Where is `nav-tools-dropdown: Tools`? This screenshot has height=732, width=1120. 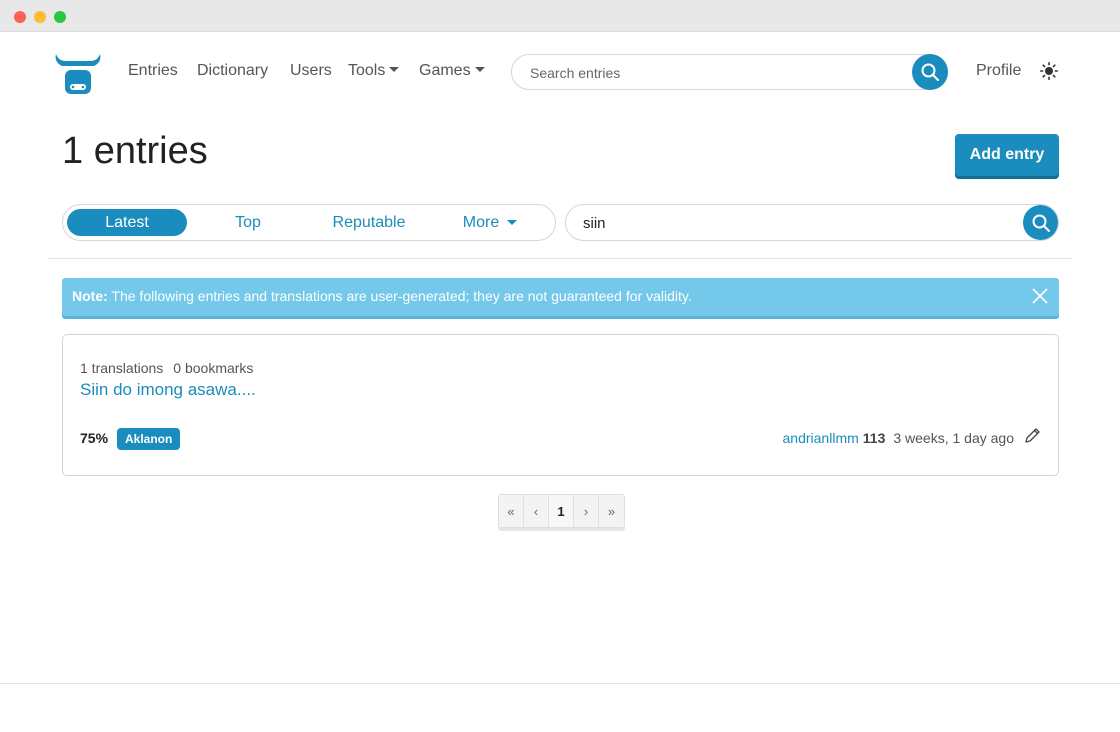
nav-tools-dropdown: Tools is located at coordinates (374, 71).